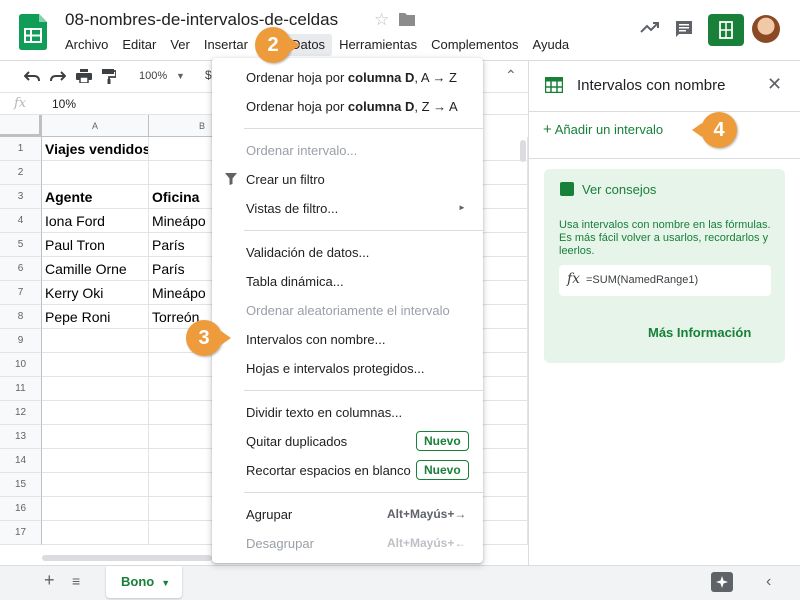  Describe the element at coordinates (347, 543) in the screenshot. I see `menu-item: Desagrupar Alt+Mayús+←` at that location.